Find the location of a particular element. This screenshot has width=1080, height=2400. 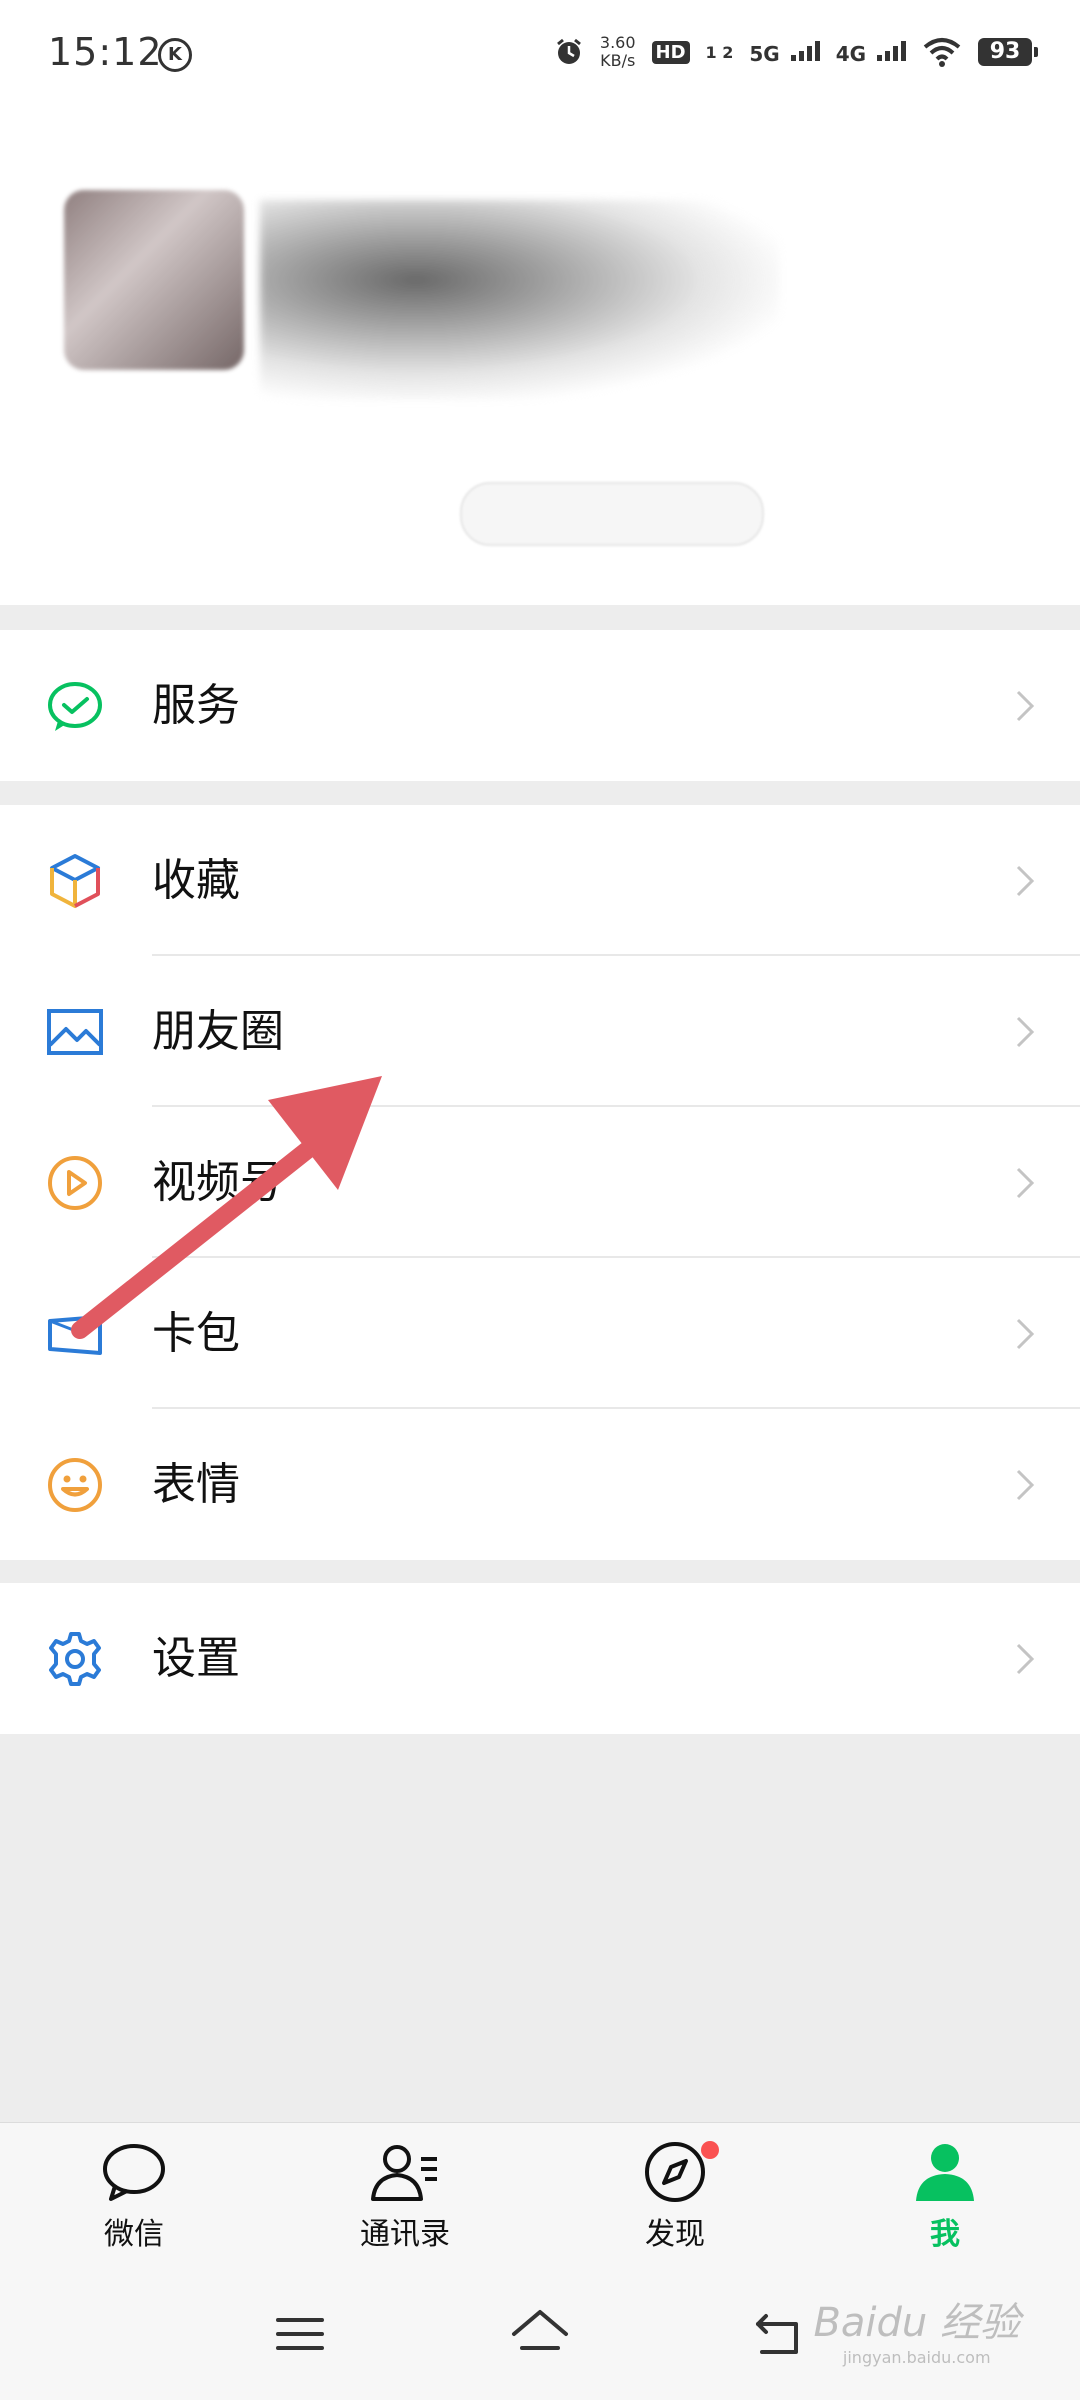

contacts-icon is located at coordinates (404, 2173).